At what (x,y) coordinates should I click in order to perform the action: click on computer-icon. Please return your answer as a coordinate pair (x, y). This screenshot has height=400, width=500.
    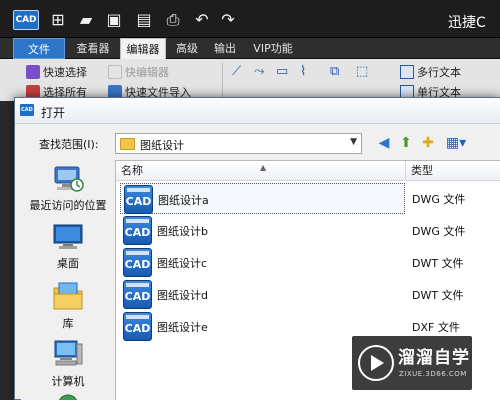
    Looking at the image, I should click on (68, 353).